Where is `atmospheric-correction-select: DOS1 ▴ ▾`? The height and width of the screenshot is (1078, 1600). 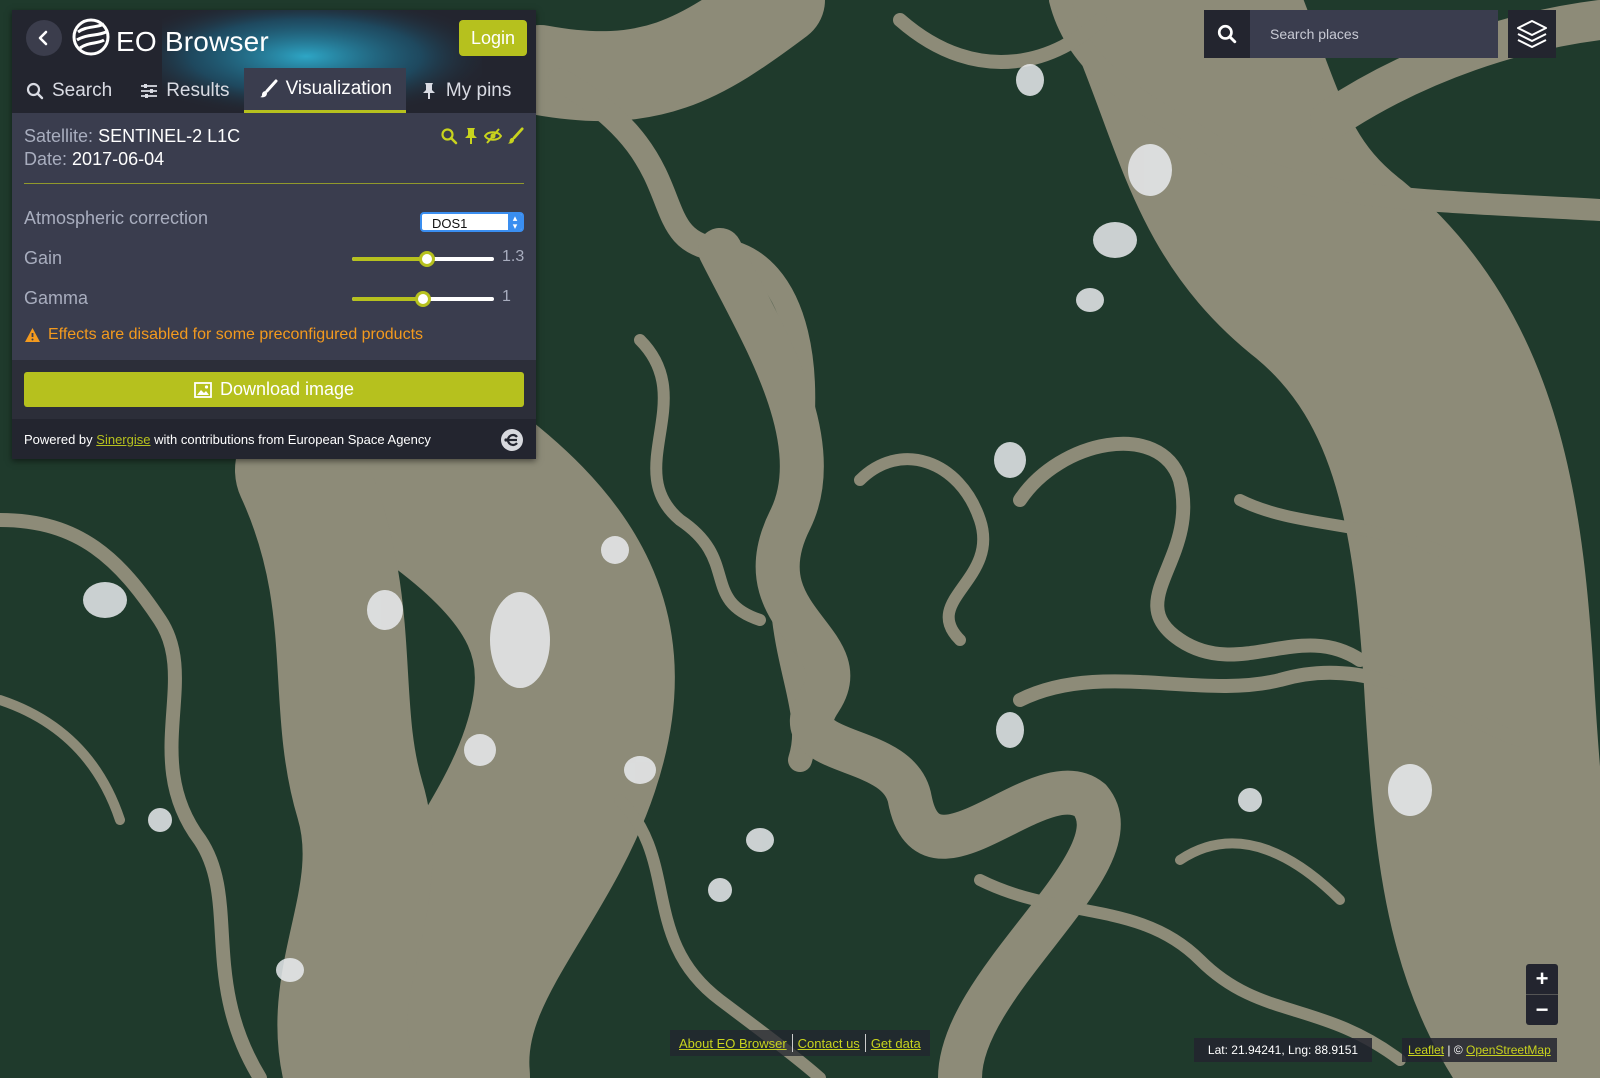 atmospheric-correction-select: DOS1 ▴ ▾ is located at coordinates (472, 222).